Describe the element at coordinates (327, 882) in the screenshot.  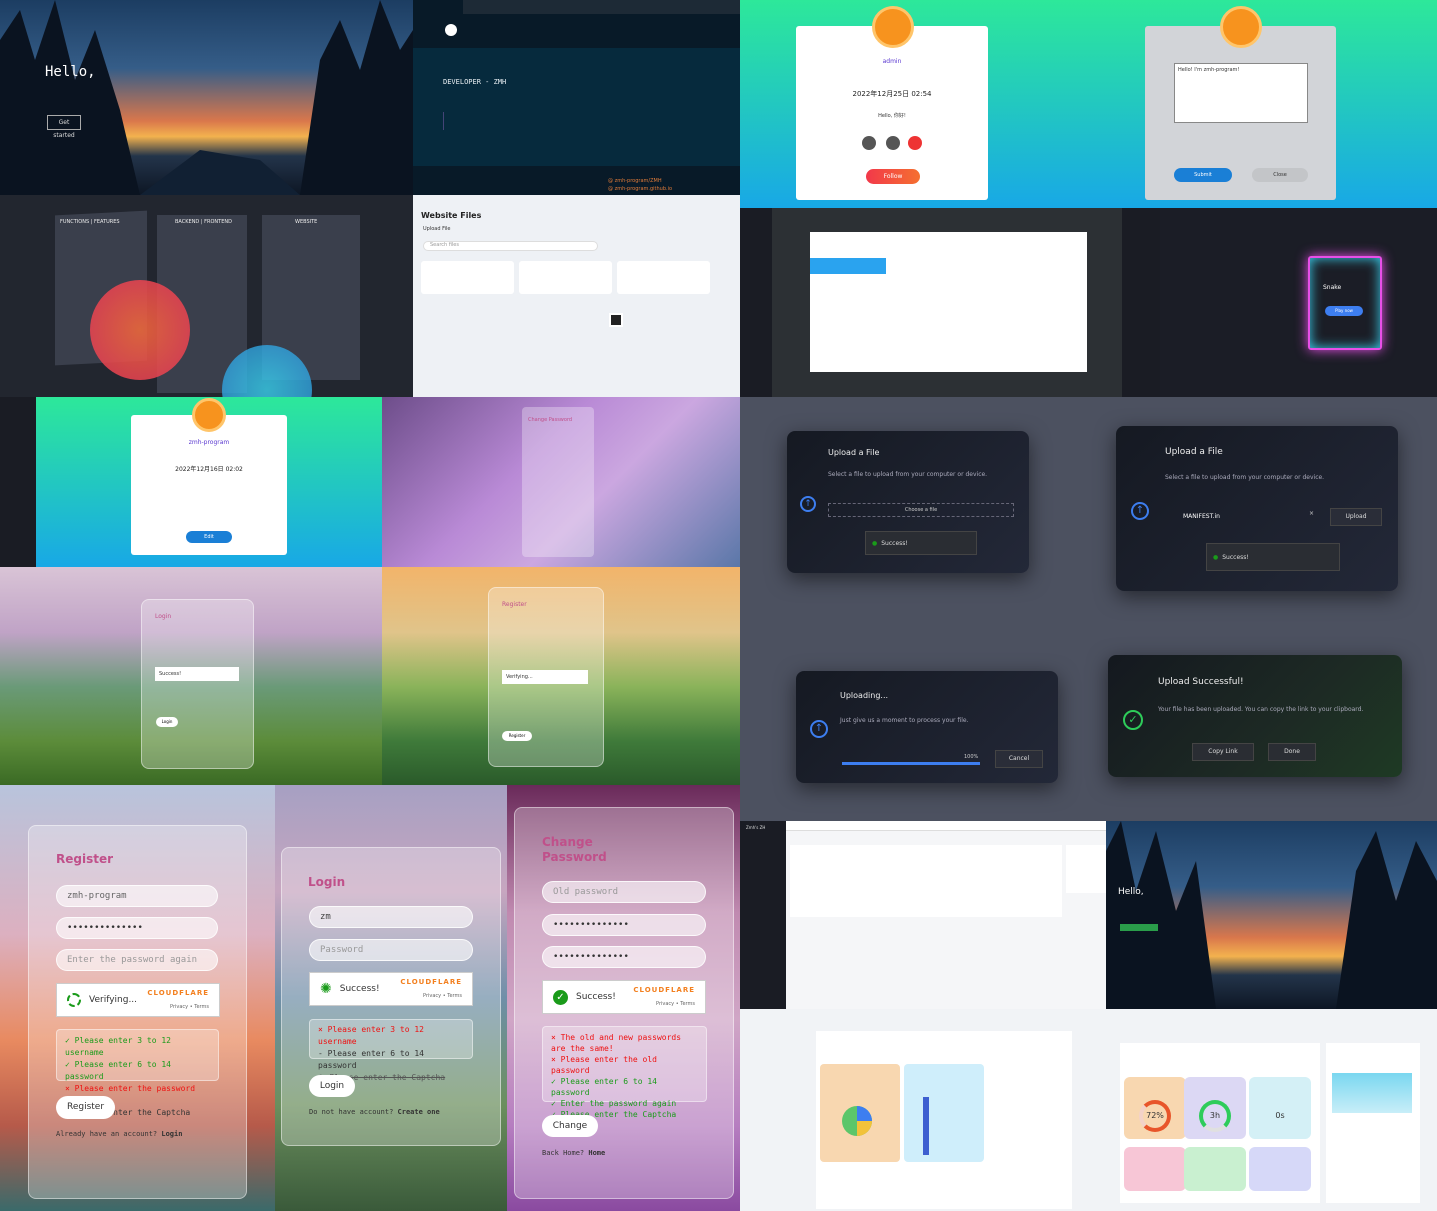
I see `login-title: Login` at that location.